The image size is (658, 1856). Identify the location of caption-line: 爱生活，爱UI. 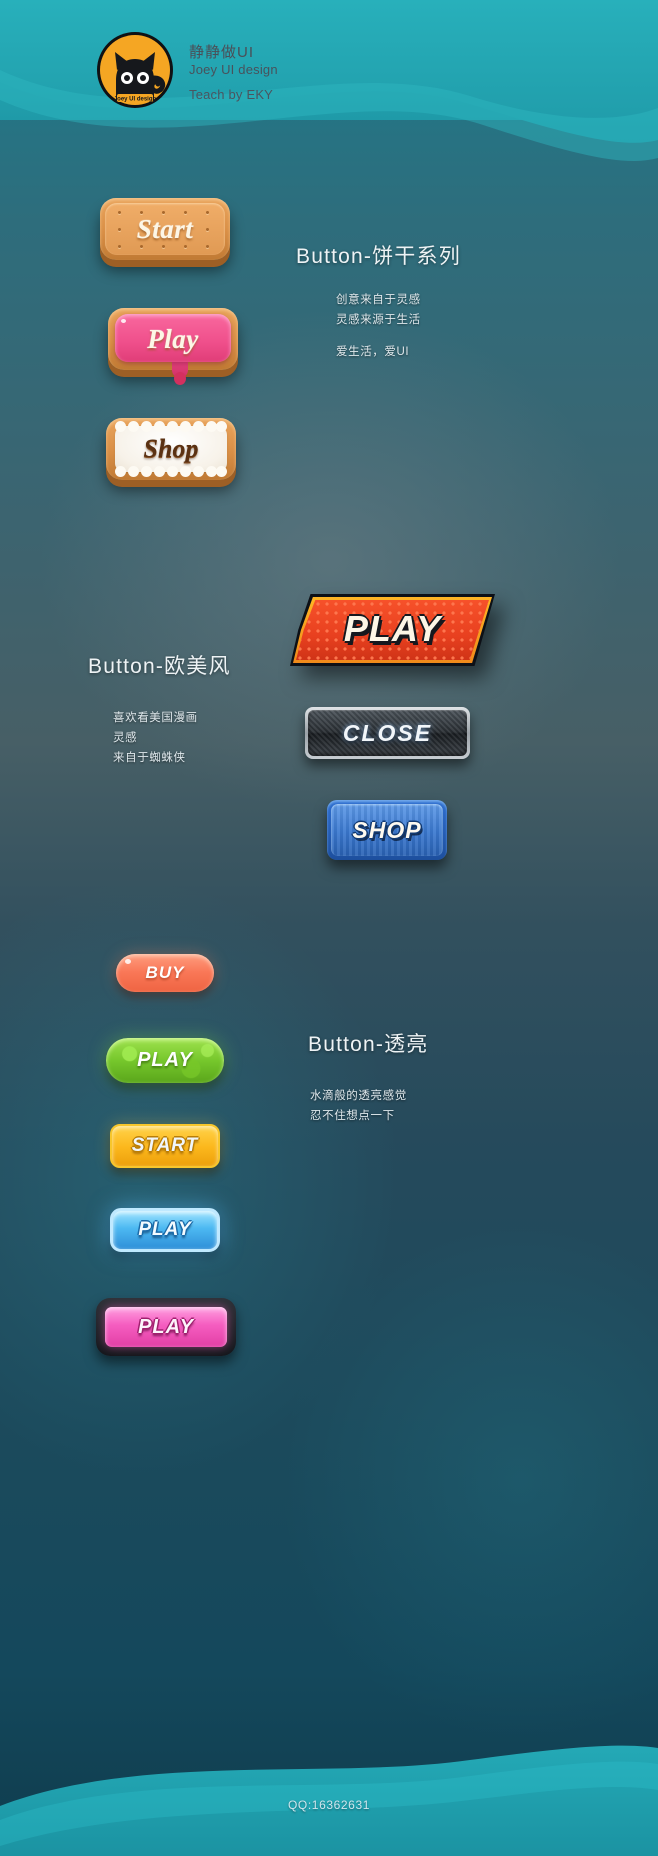
(373, 352).